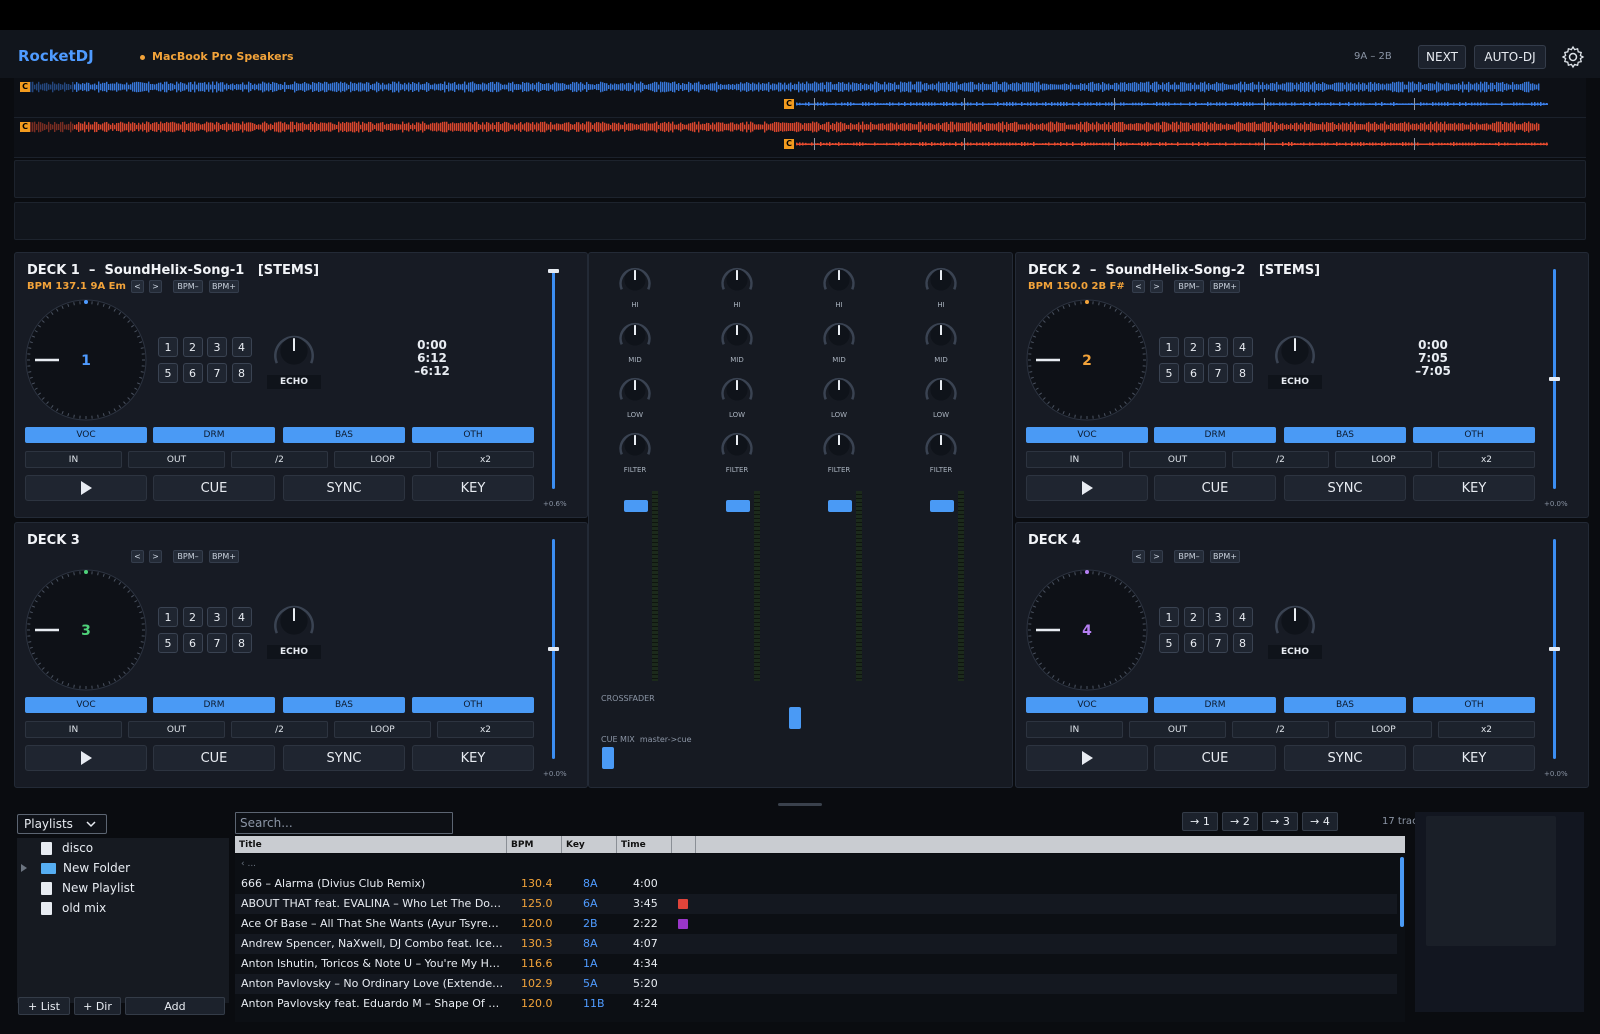  I want to click on column-bpm: BPM, so click(534, 844).